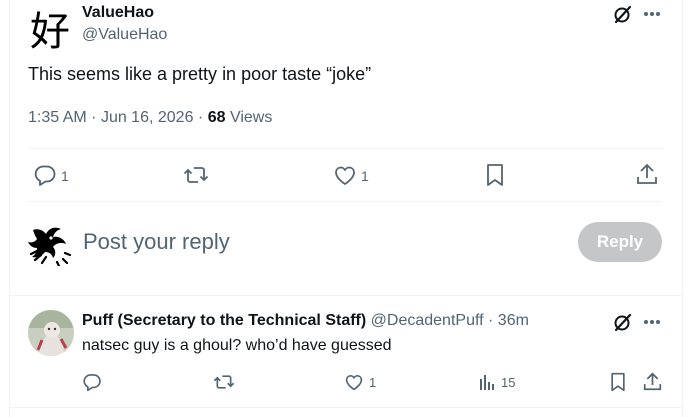 This screenshot has height=417, width=690. Describe the element at coordinates (224, 320) in the screenshot. I see `reply-display-name: Puff (Secretary to the Technical Staff)` at that location.